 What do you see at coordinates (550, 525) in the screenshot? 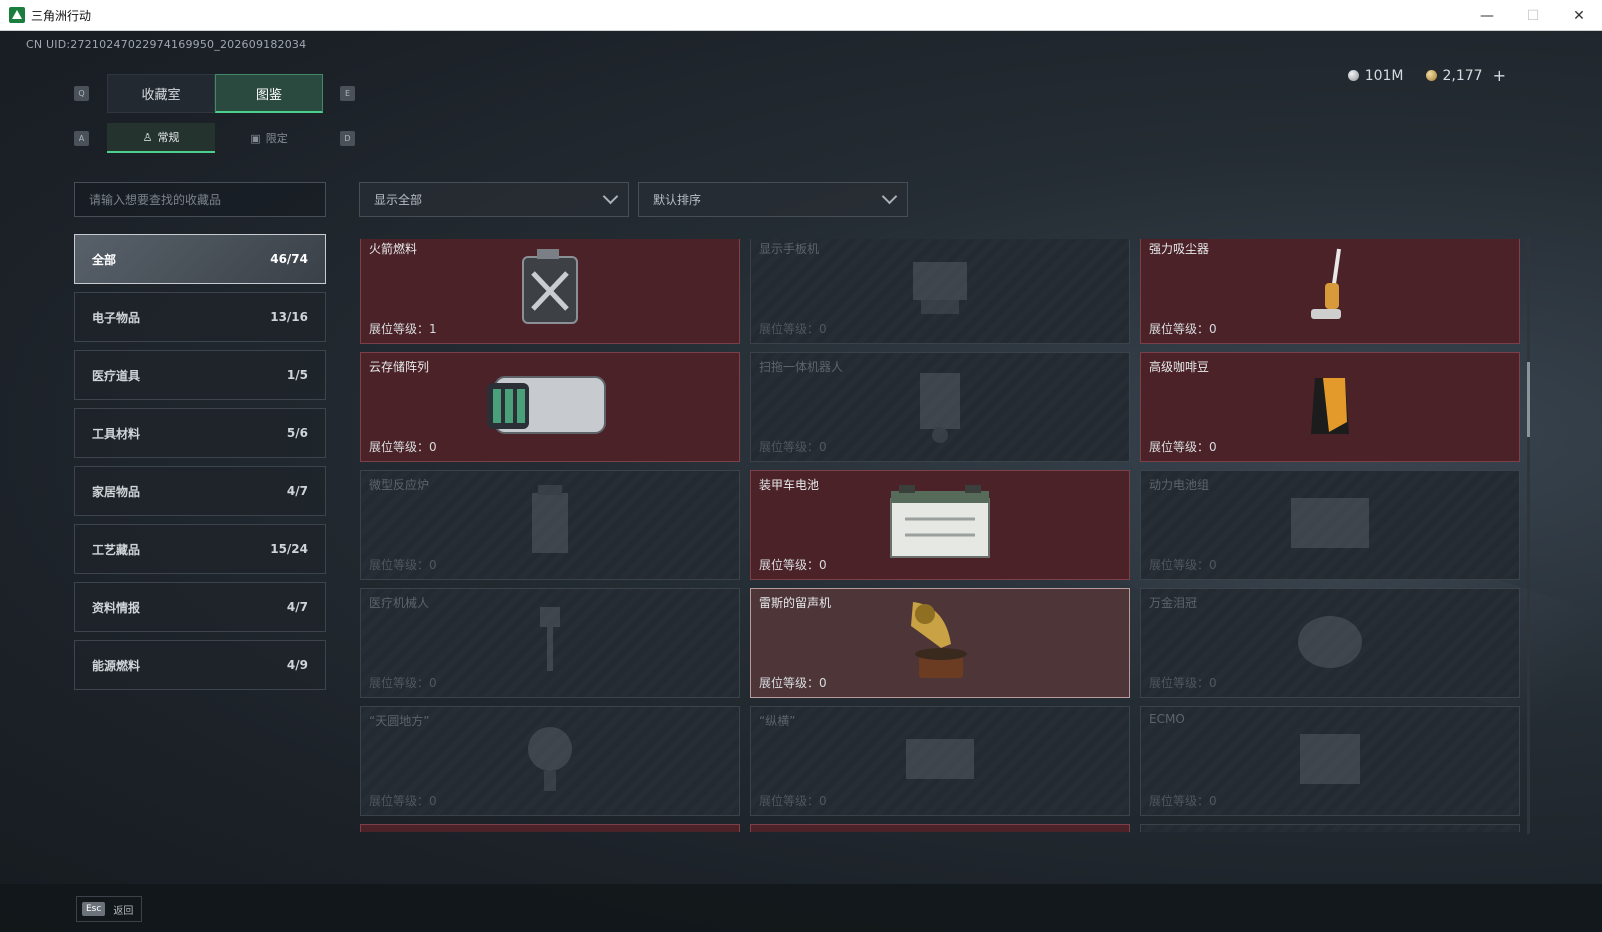
I see `collectible-card: 微型反应炉展位等级：0` at bounding box center [550, 525].